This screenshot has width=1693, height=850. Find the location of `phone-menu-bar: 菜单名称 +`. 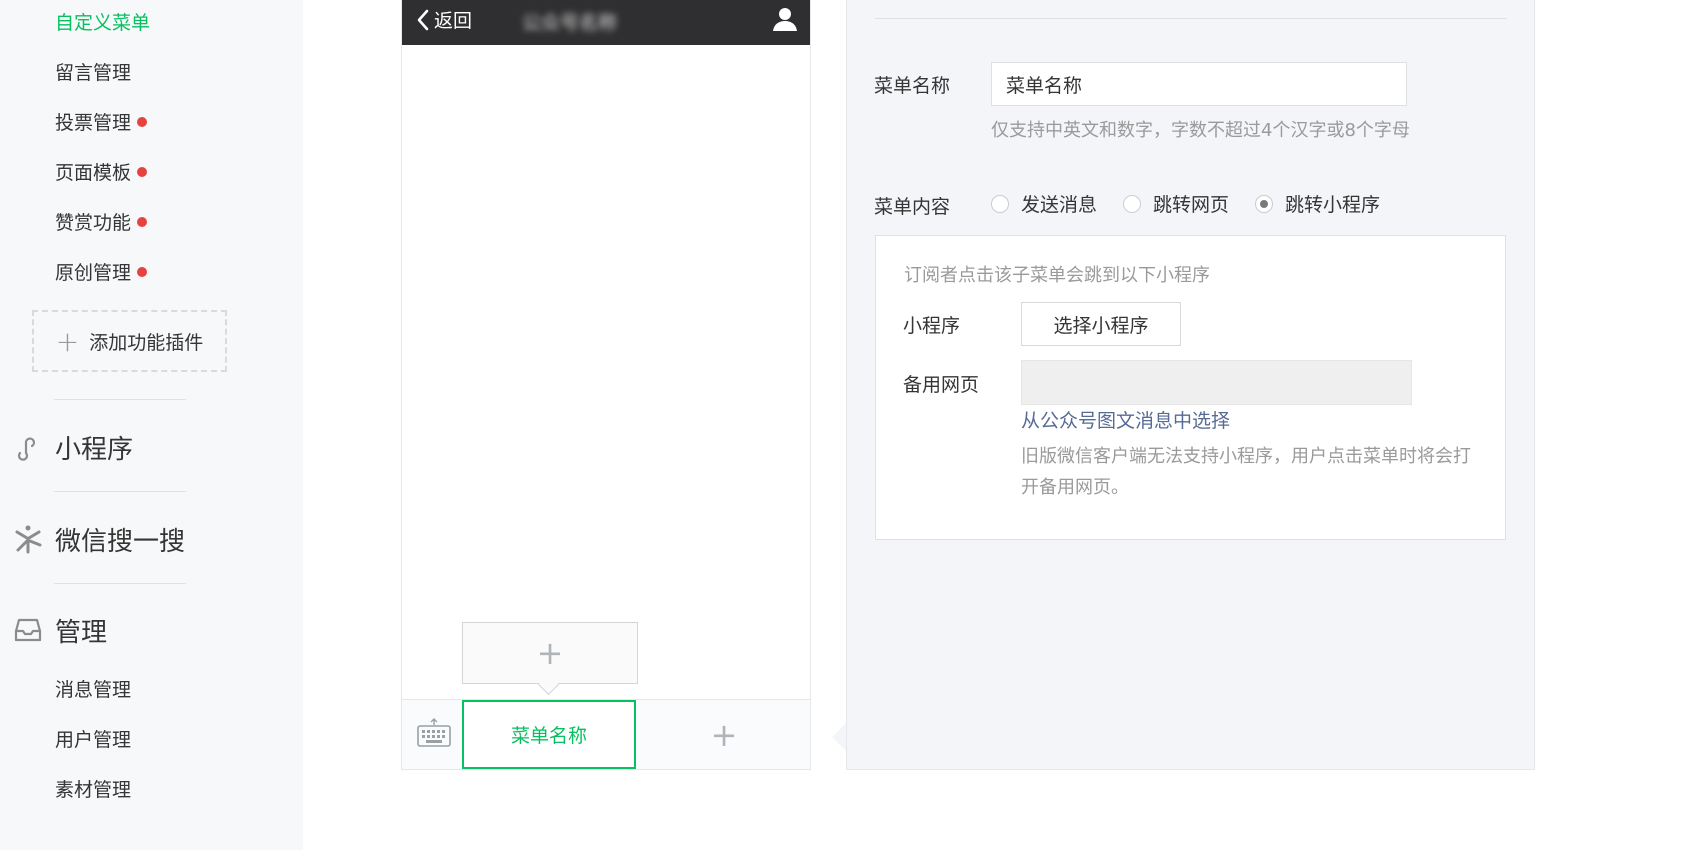

phone-menu-bar: 菜单名称 + is located at coordinates (606, 734).